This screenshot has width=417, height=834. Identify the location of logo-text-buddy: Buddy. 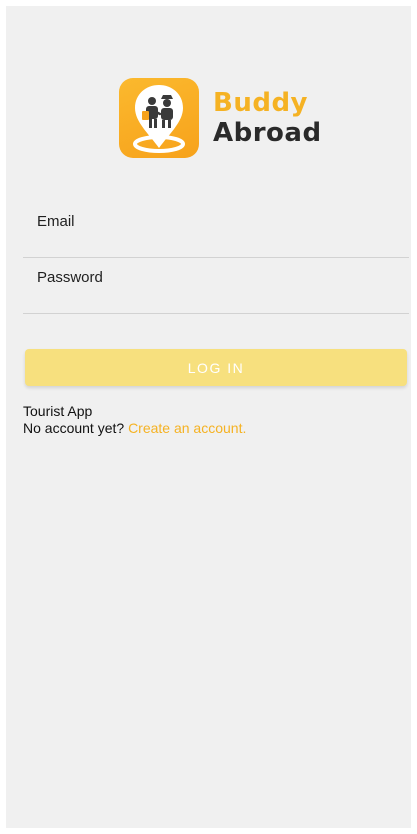
(260, 103).